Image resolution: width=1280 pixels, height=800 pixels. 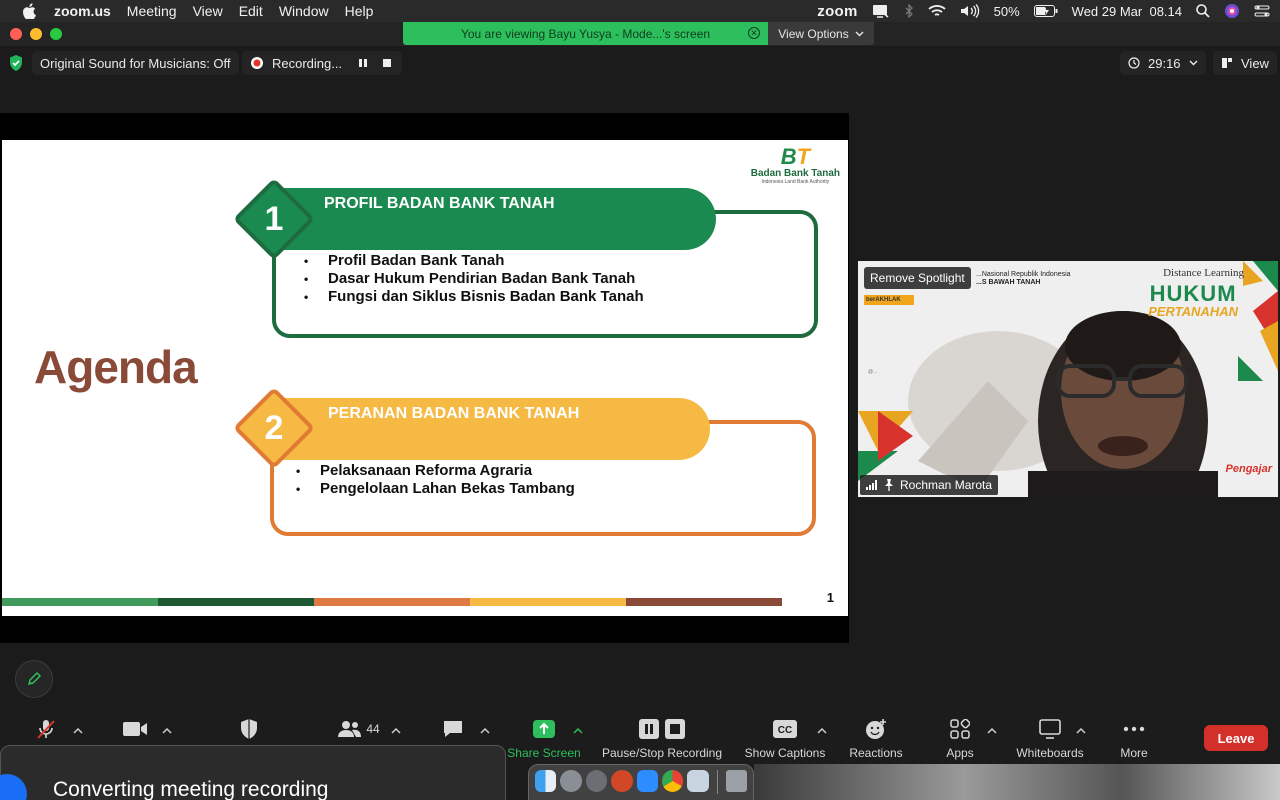 I want to click on pause-recording-icon, so click(x=363, y=63).